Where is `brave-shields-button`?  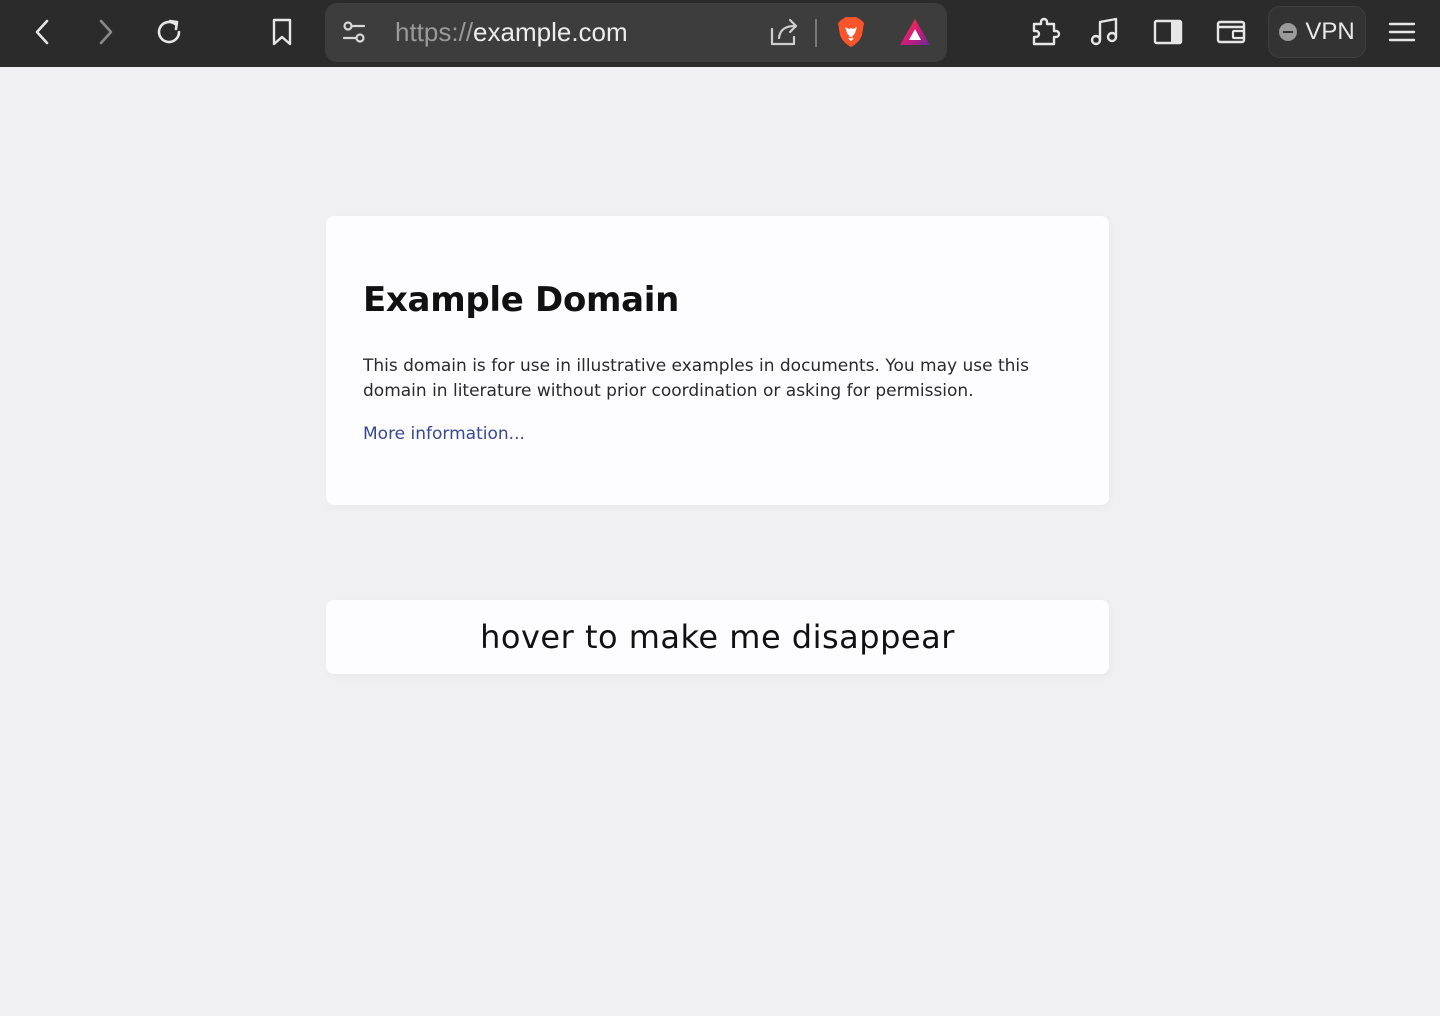
brave-shields-button is located at coordinates (851, 32).